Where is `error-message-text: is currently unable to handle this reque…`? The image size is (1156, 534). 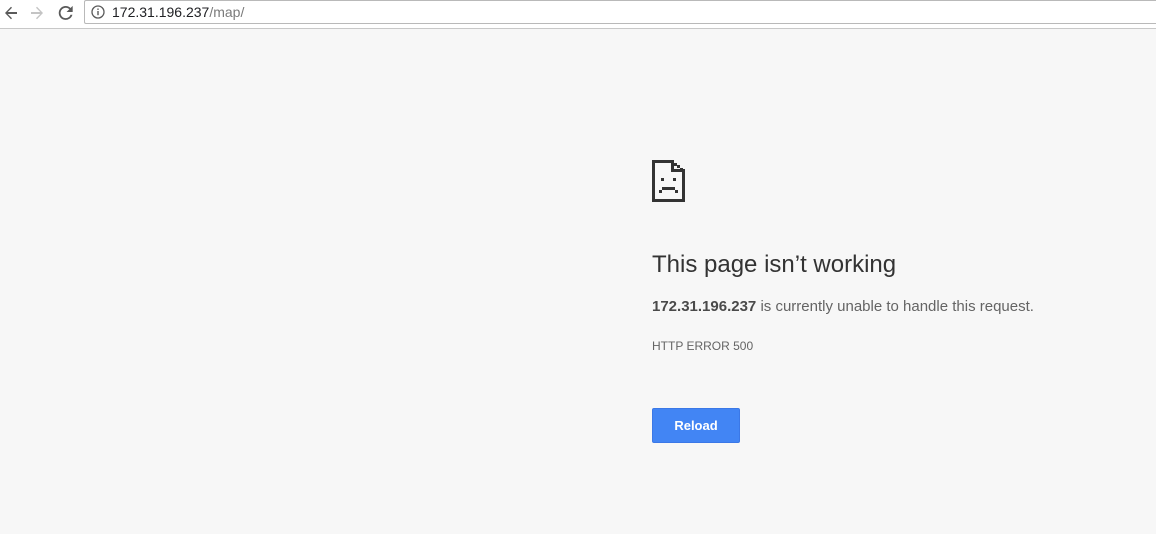 error-message-text: is currently unable to handle this reque… is located at coordinates (895, 306).